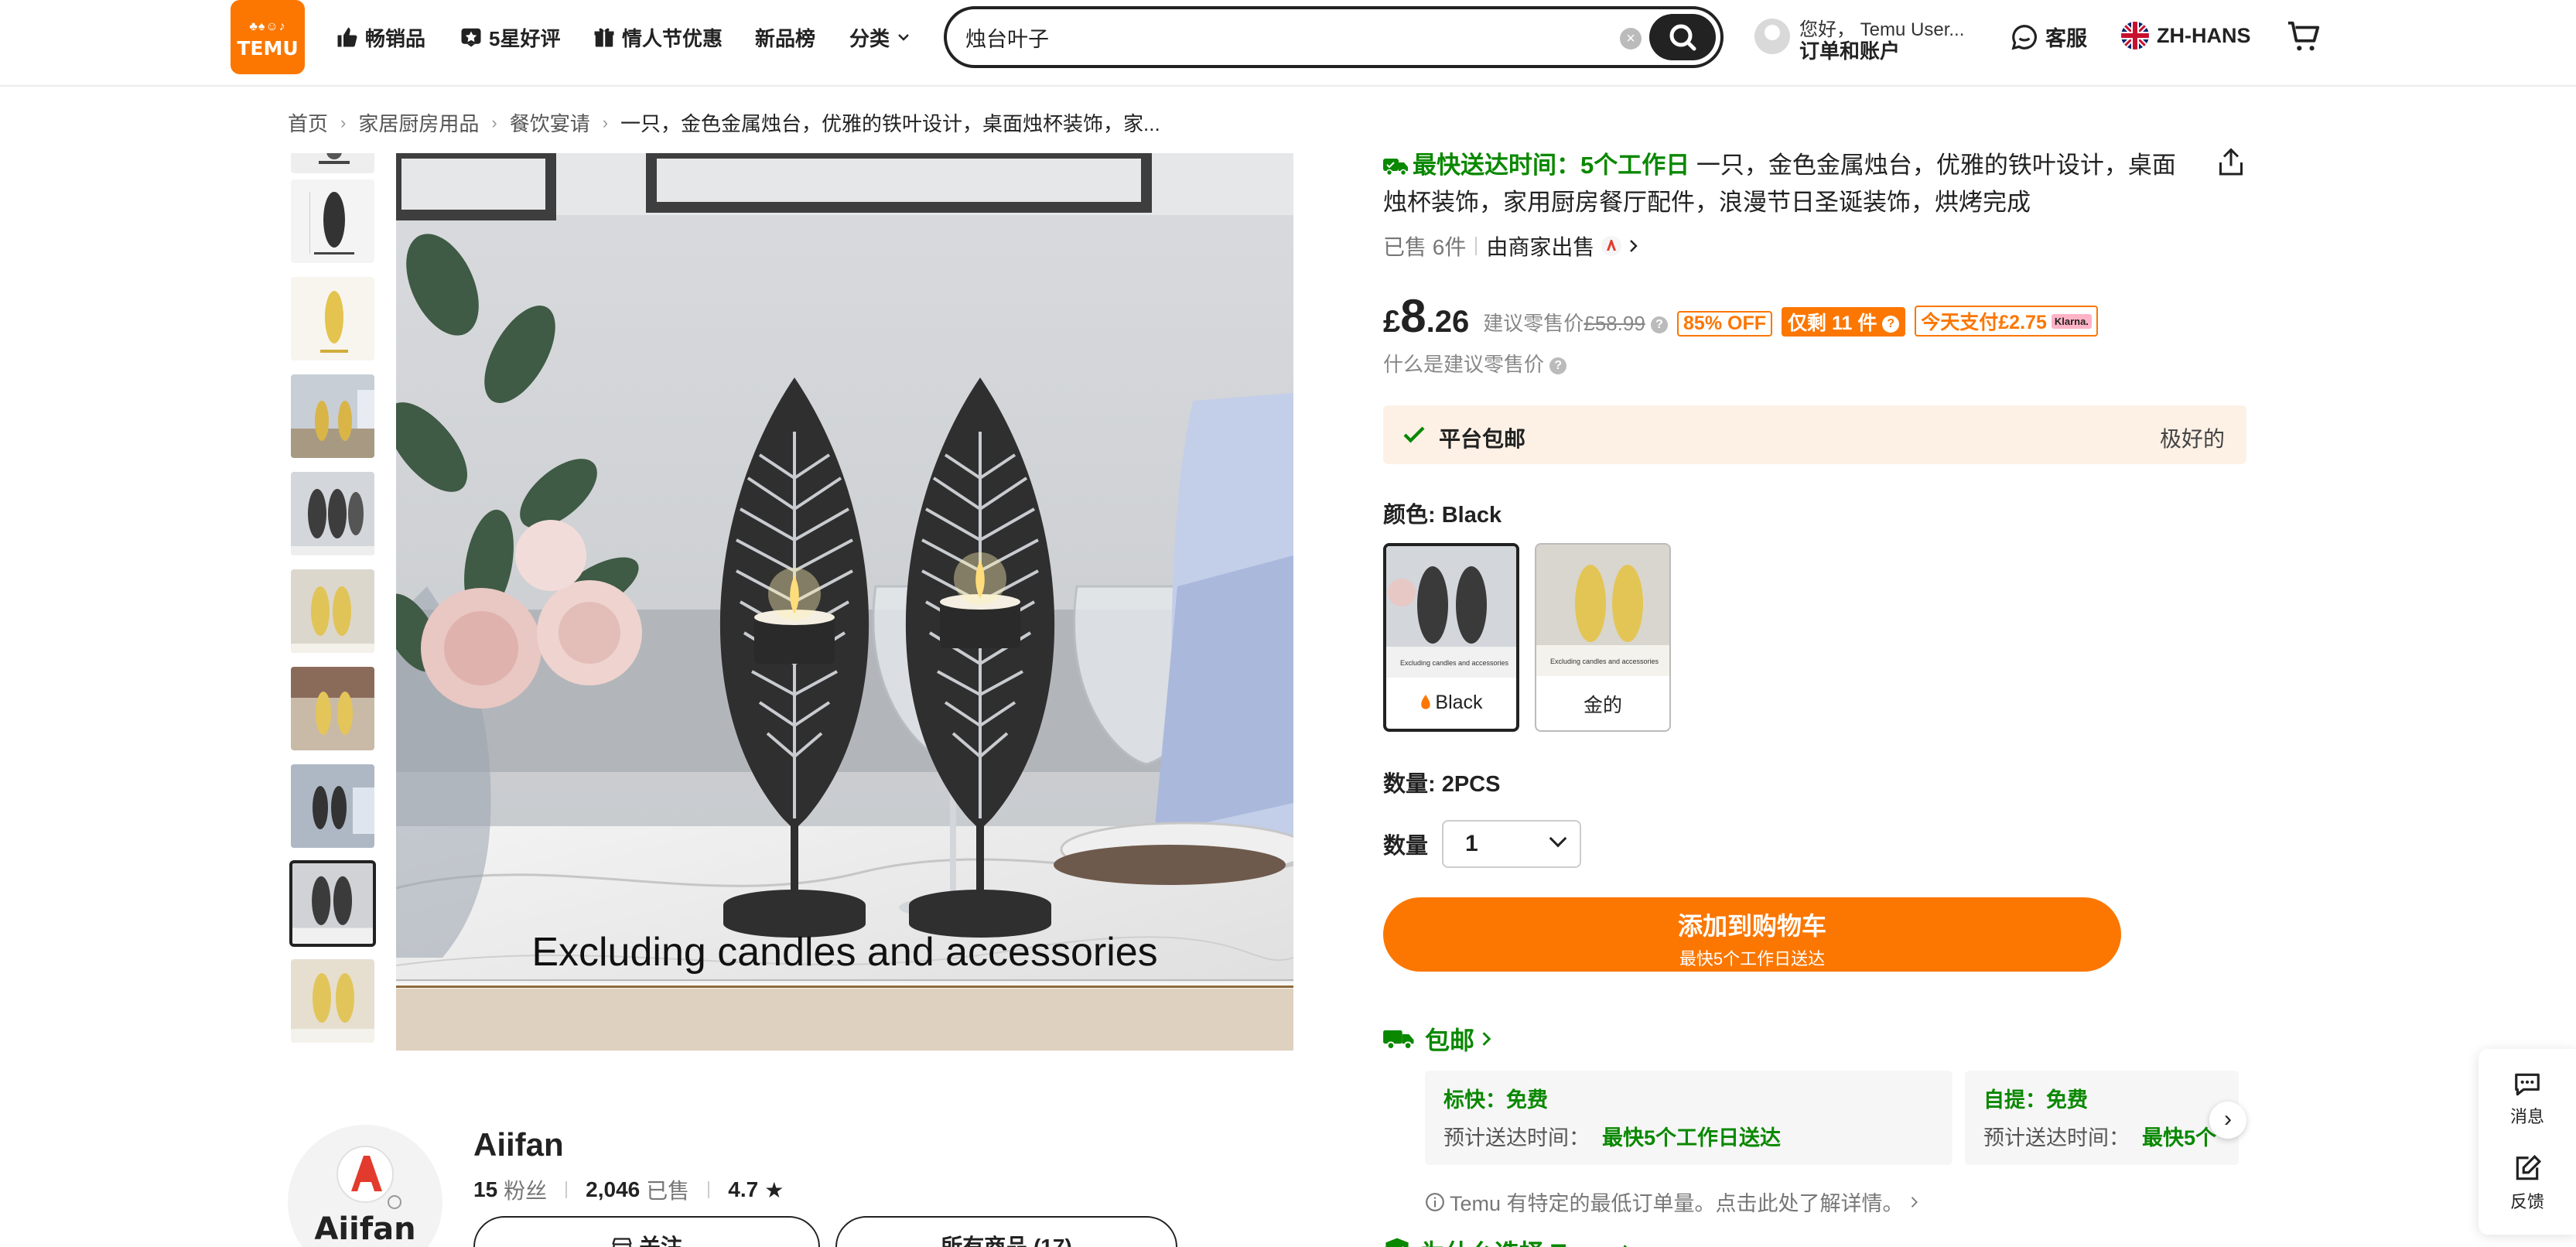 This screenshot has width=2576, height=1247. What do you see at coordinates (1406, 846) in the screenshot?
I see `quantity-label: 数量` at bounding box center [1406, 846].